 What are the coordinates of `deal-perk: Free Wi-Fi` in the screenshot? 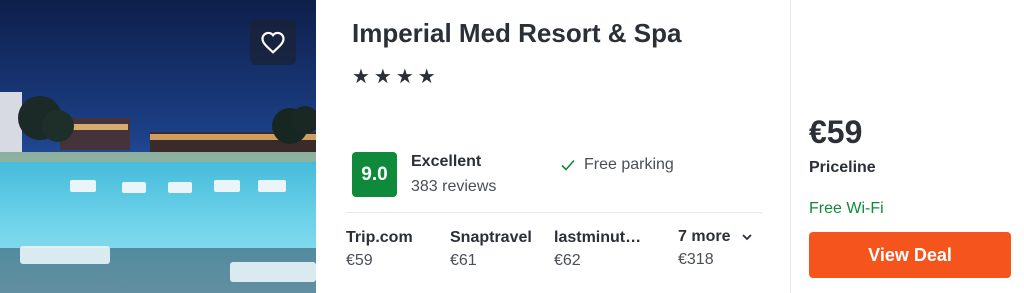 It's located at (846, 208).